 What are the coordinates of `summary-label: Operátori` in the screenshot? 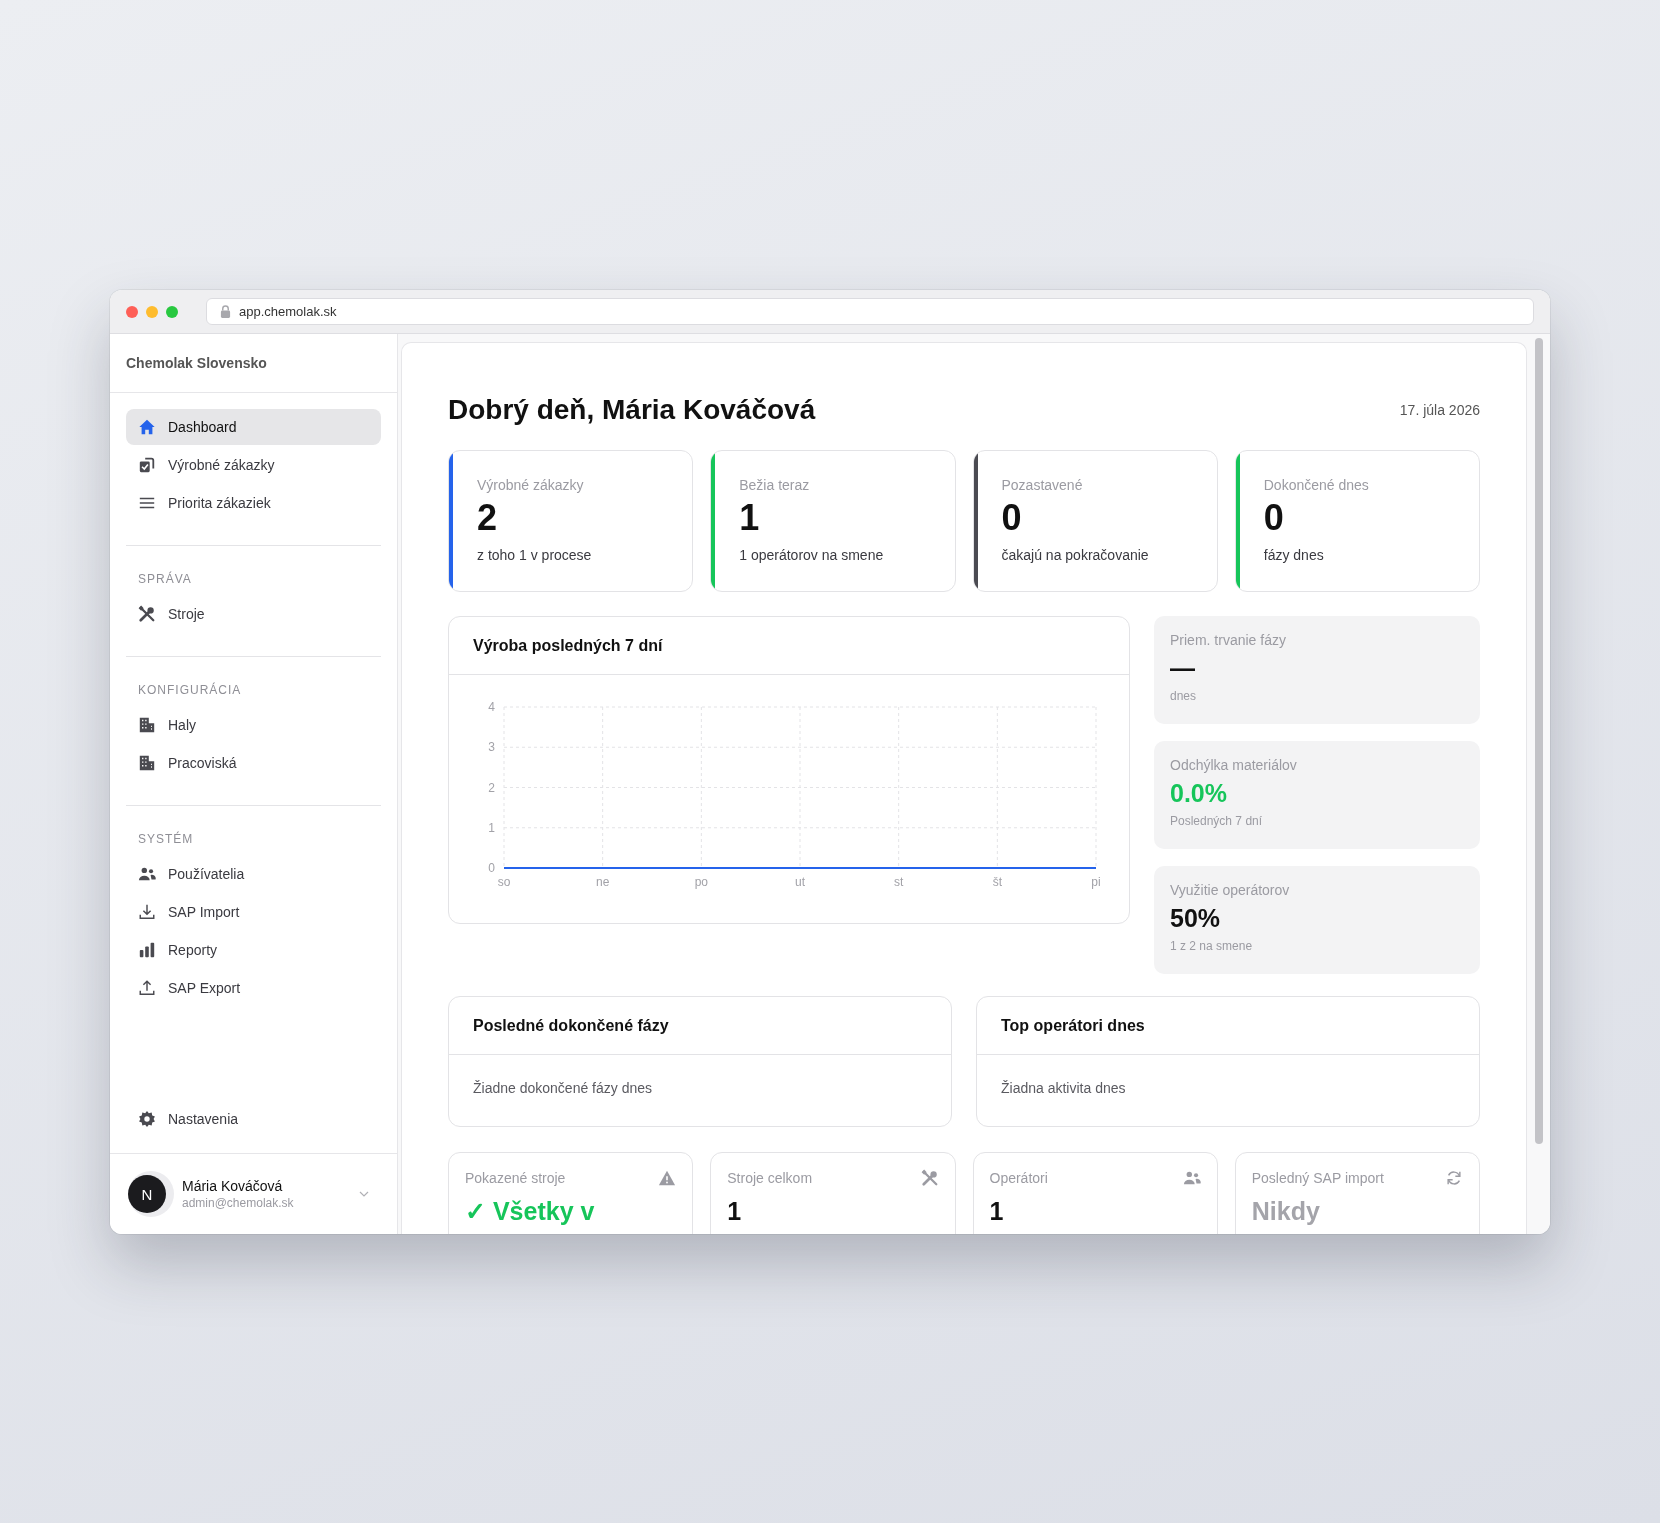 It's located at (1018, 1178).